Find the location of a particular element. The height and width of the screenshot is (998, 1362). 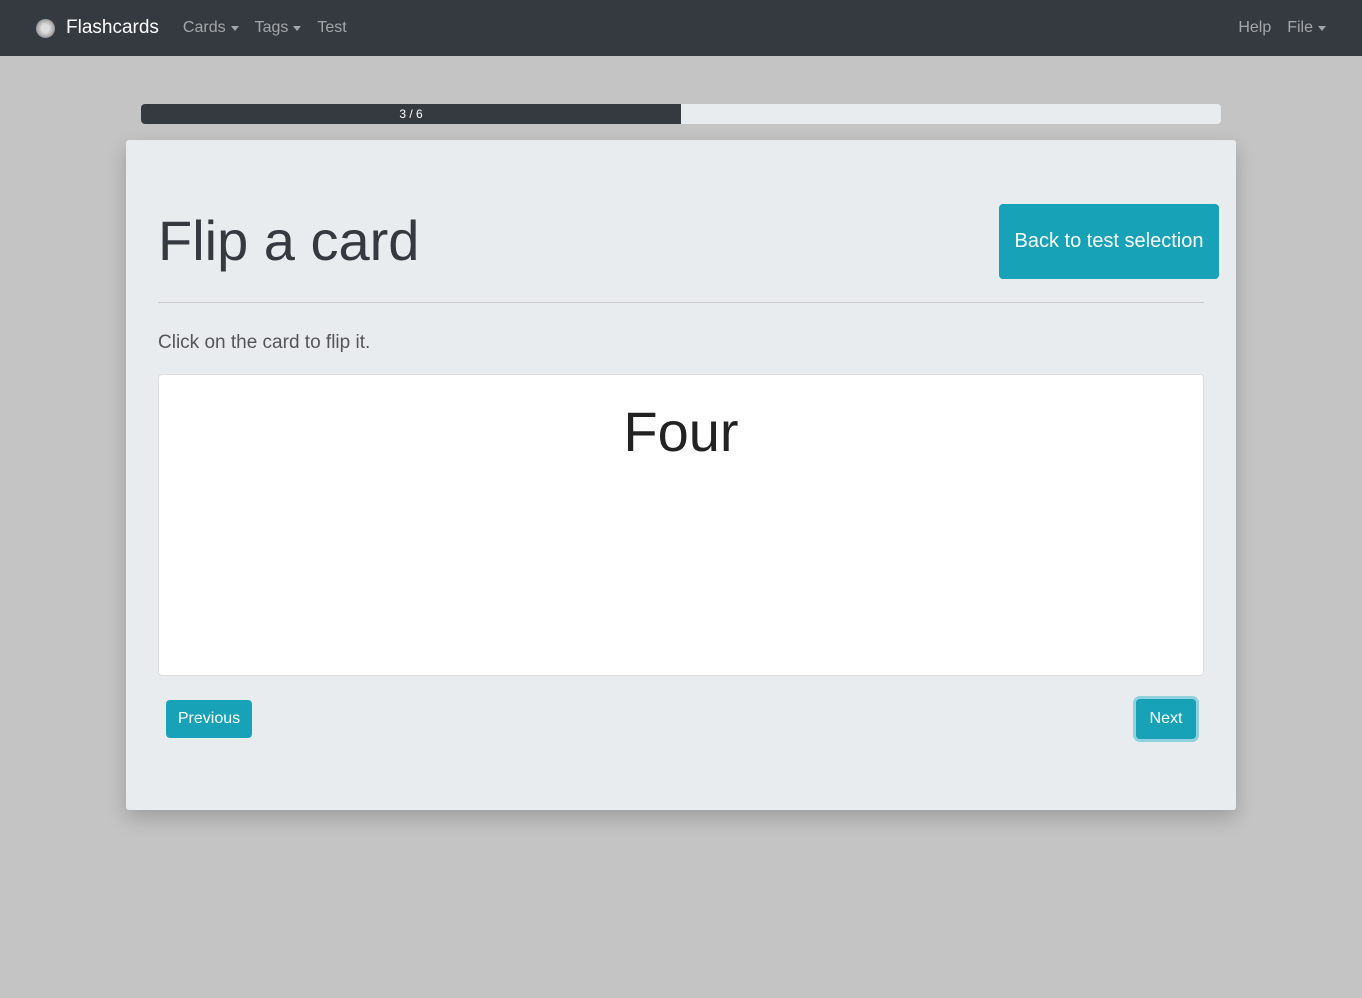

nav-label: File is located at coordinates (1300, 27).